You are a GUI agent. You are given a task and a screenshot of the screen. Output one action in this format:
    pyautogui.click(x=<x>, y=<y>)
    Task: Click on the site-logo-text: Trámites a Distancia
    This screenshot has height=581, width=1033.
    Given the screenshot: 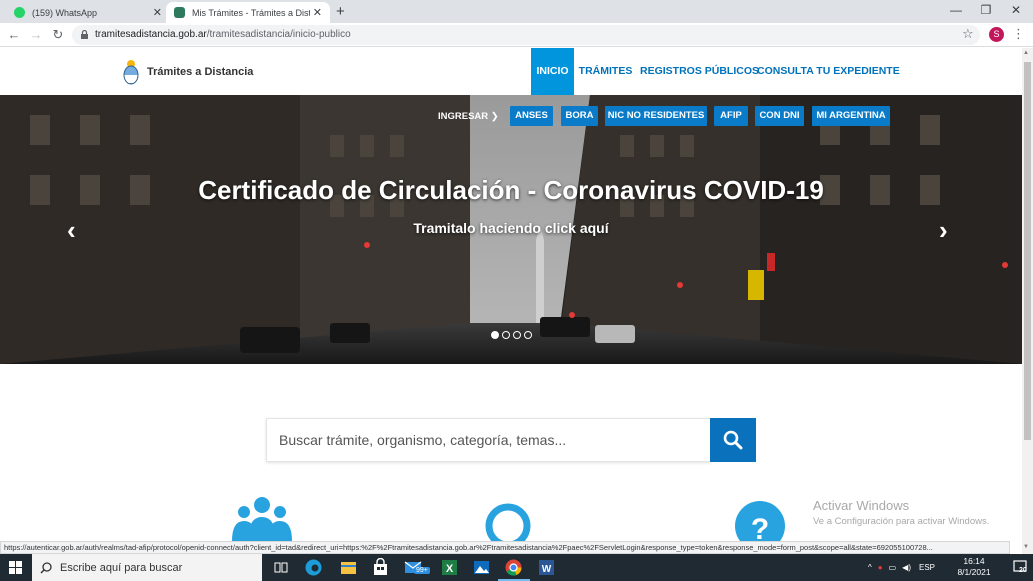 What is the action you would take?
    pyautogui.click(x=200, y=72)
    